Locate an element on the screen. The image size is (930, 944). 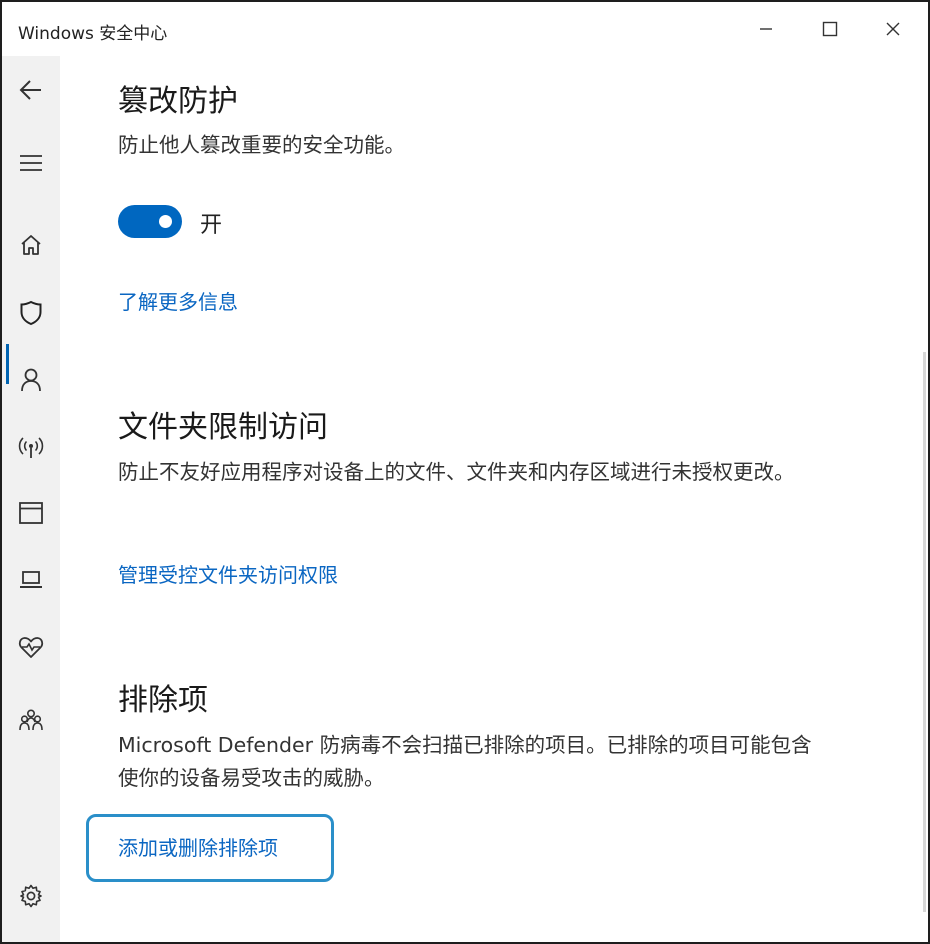
person-icon is located at coordinates (31, 380).